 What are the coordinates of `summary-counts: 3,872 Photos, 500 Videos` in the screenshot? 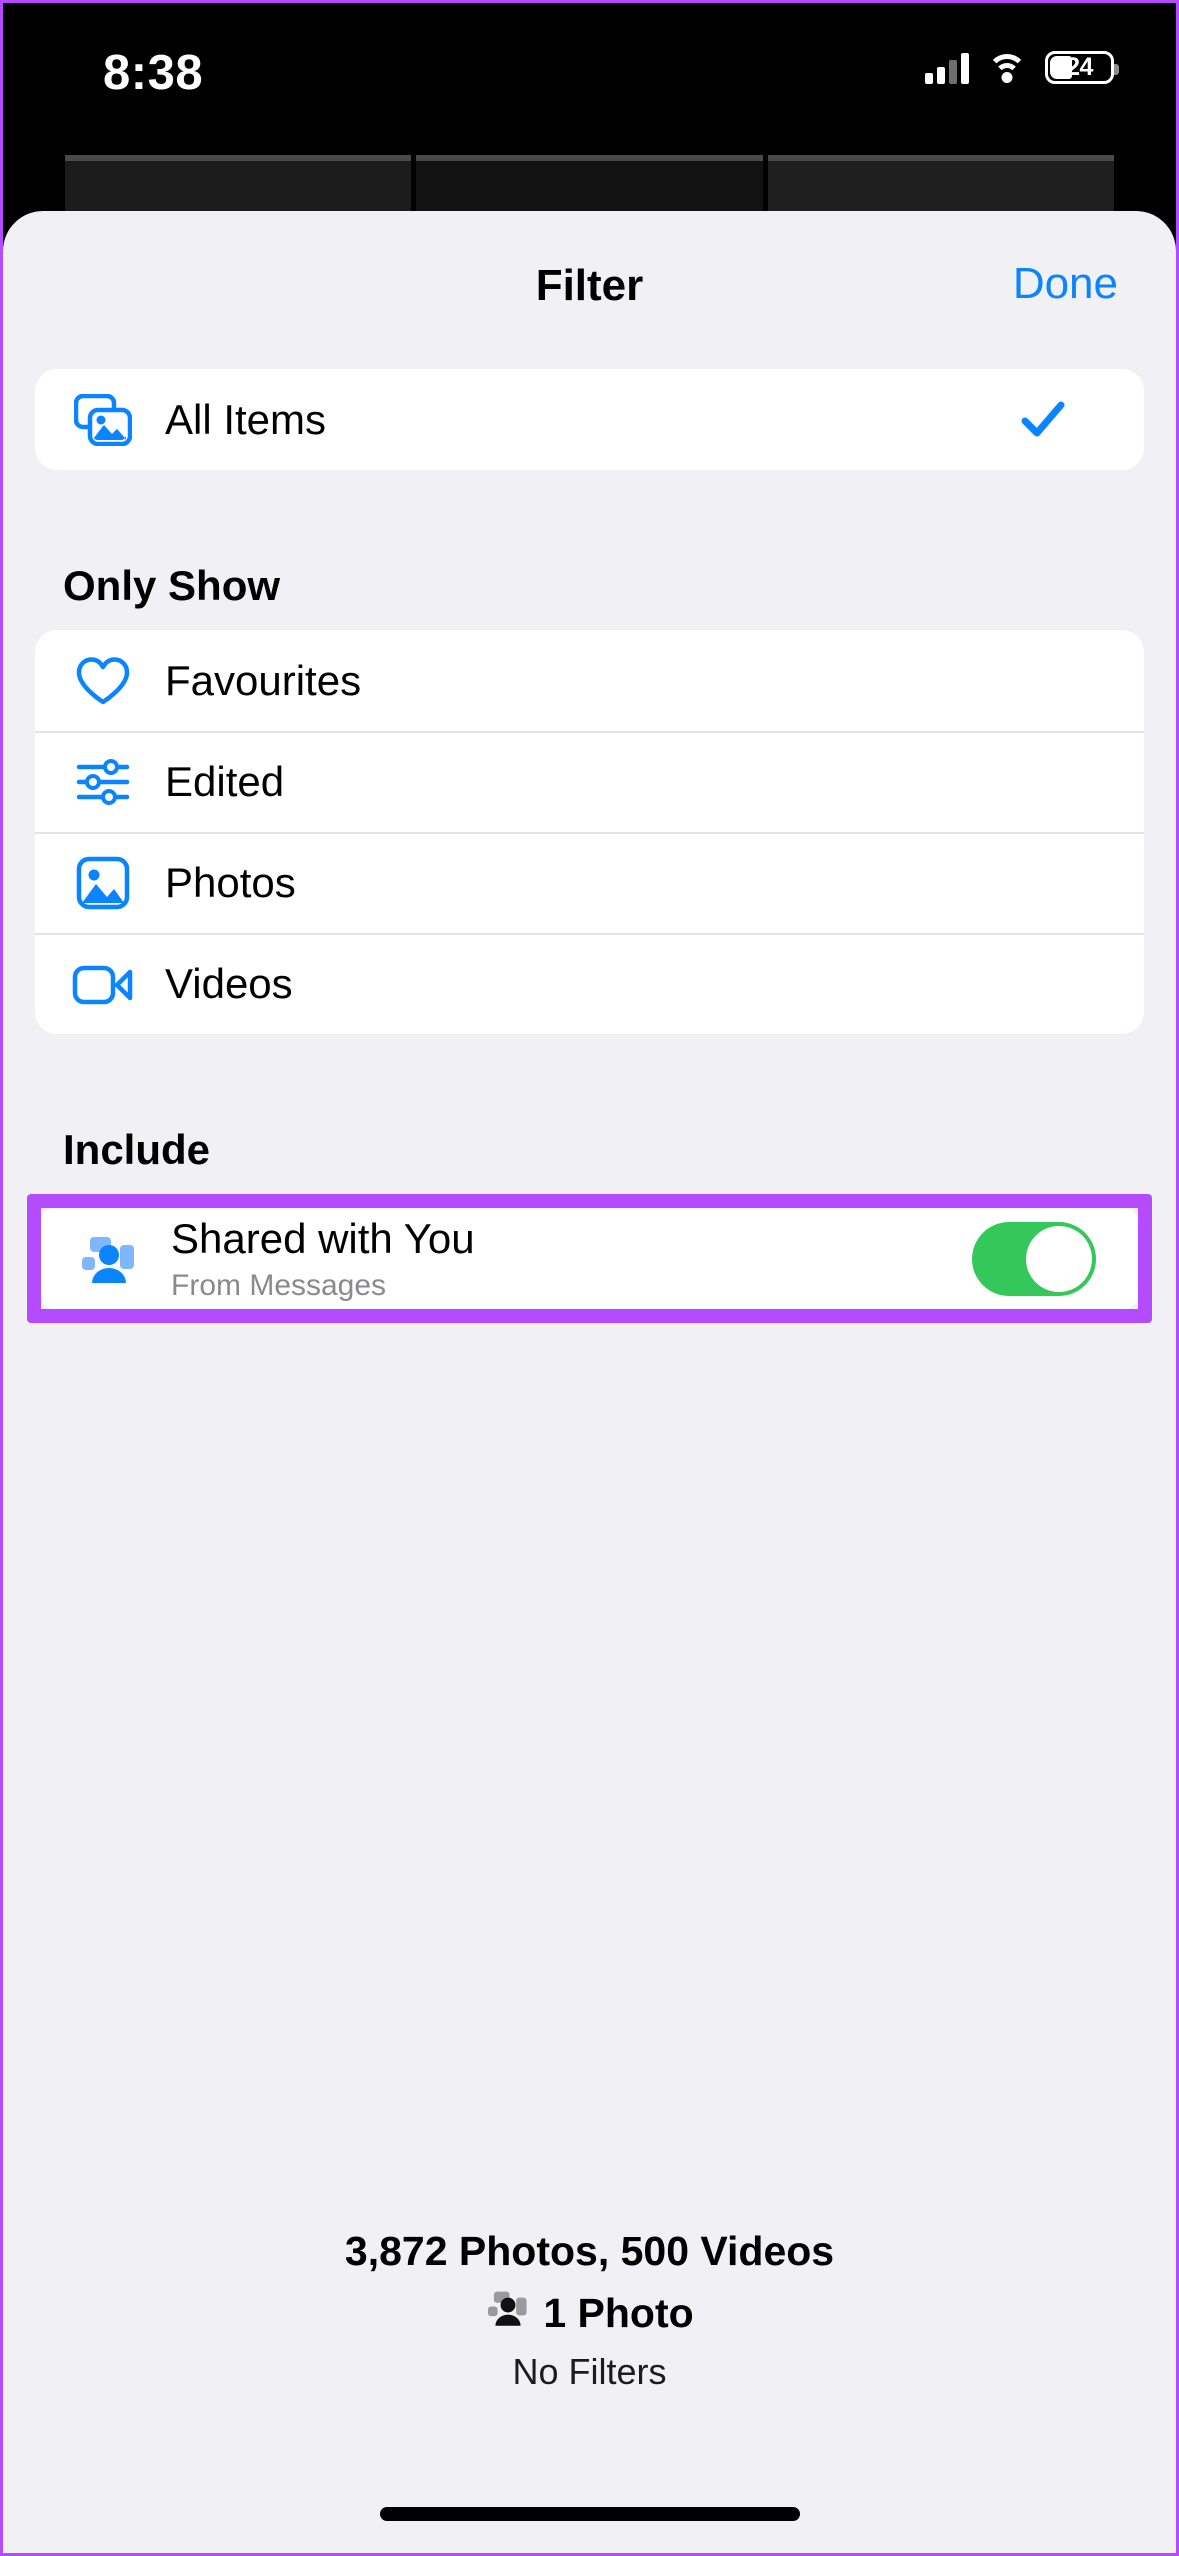 It's located at (589, 2251).